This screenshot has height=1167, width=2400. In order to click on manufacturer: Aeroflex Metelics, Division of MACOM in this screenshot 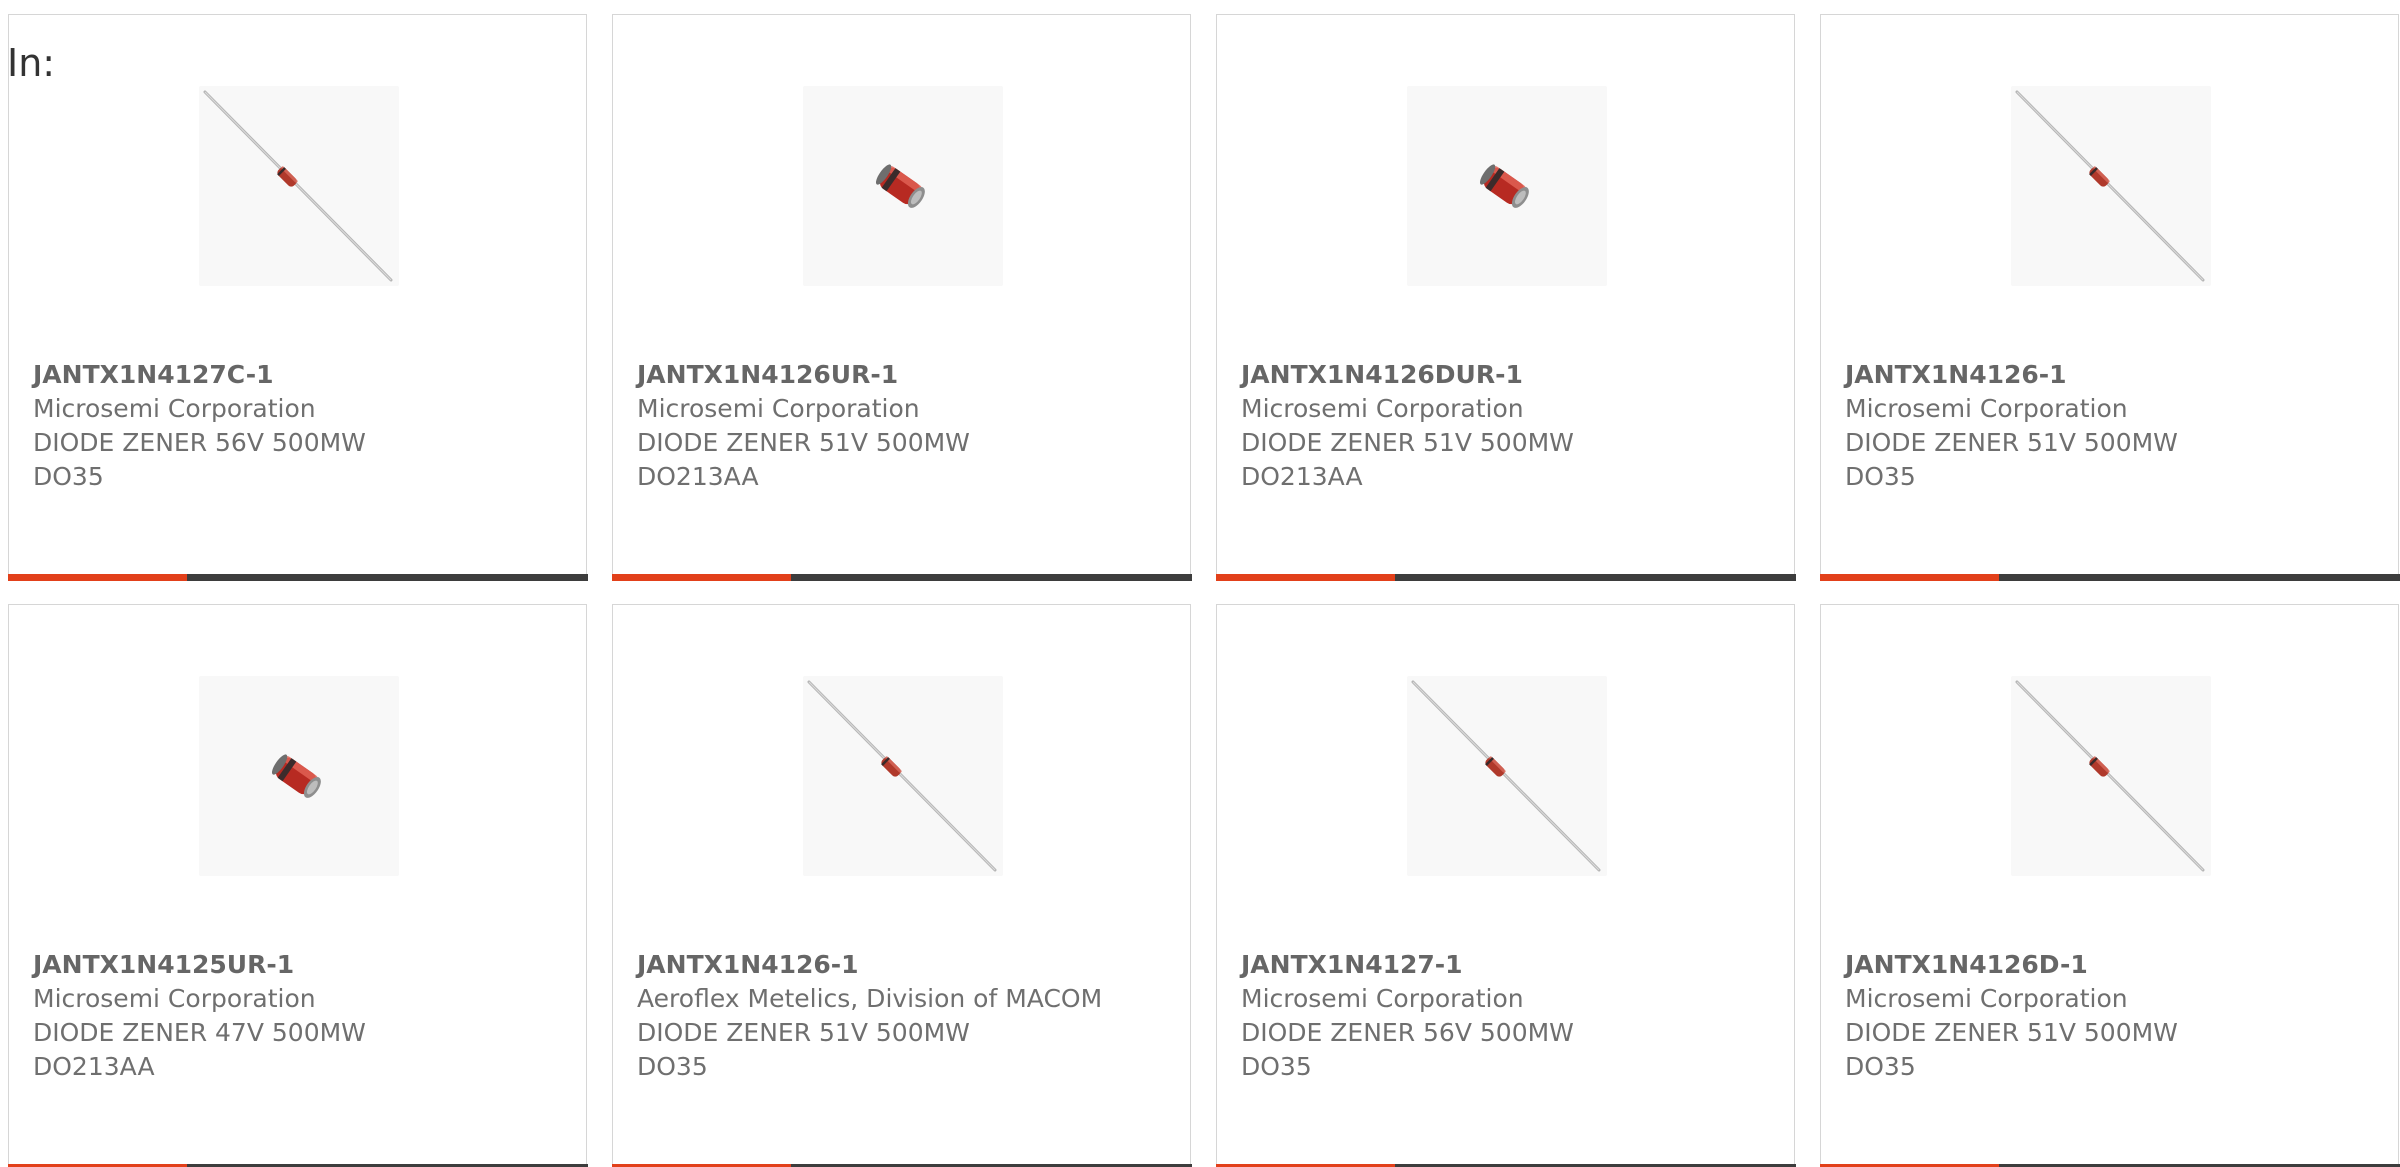, I will do `click(870, 998)`.